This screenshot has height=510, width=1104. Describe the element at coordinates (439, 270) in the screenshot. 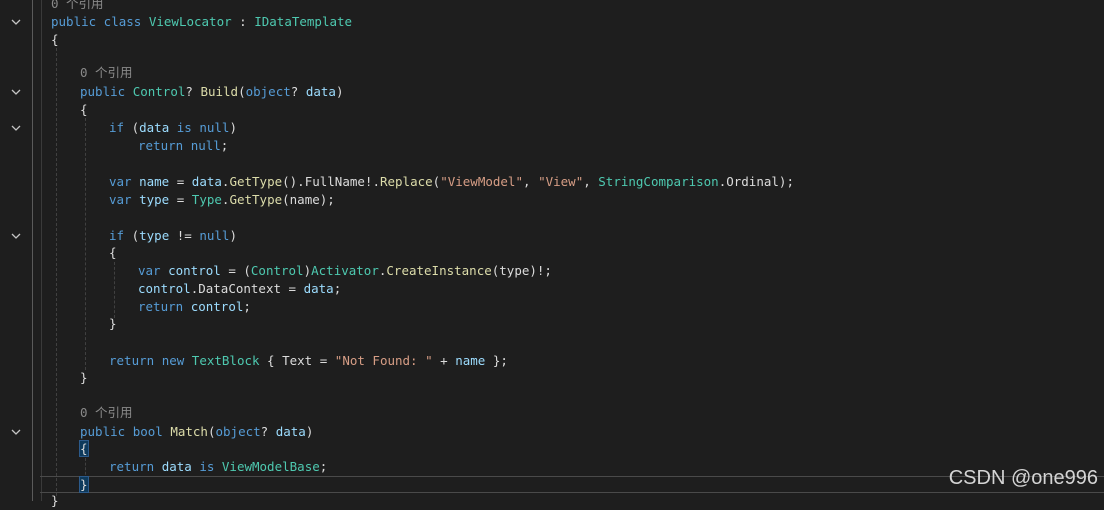

I see `method-name: CreateInstance` at that location.